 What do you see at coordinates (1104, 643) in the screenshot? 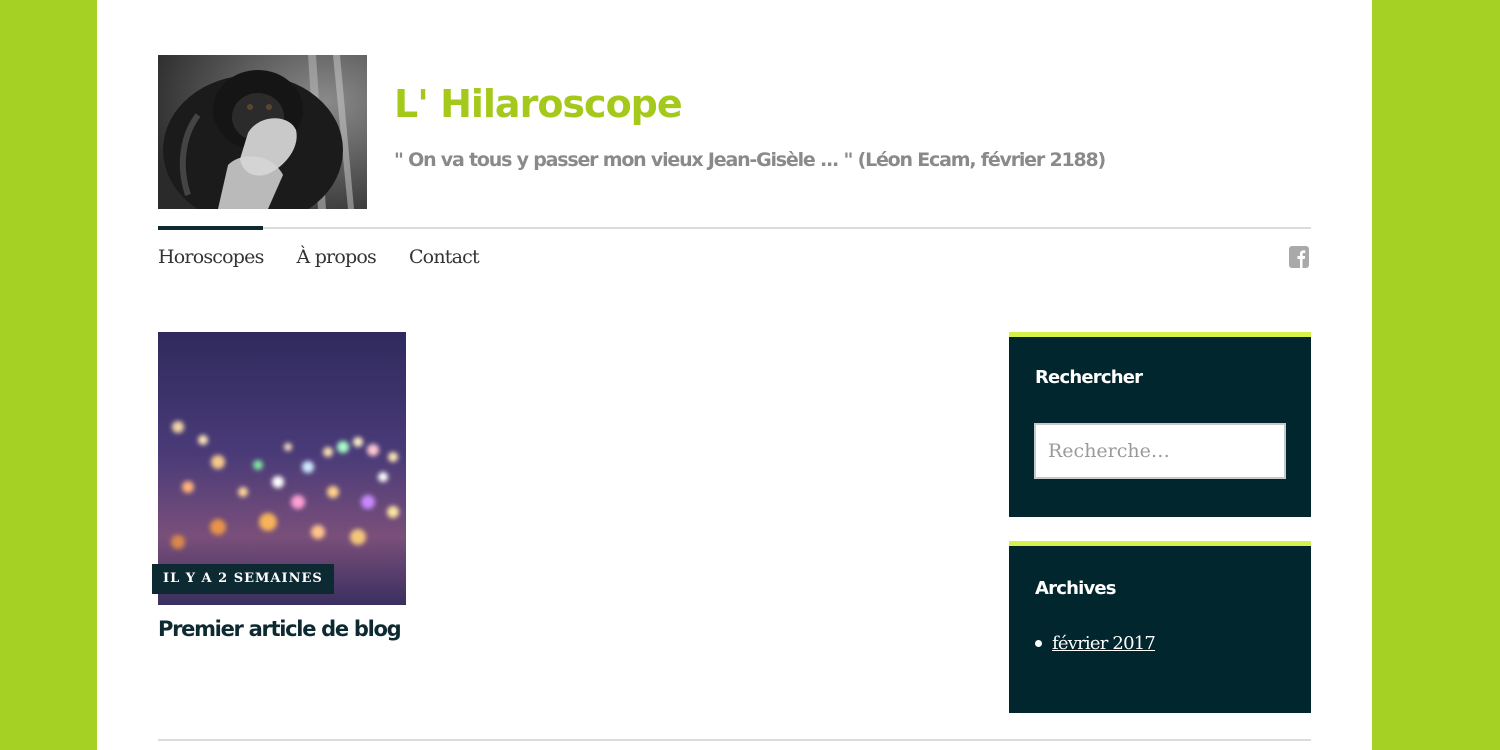
I see `archive-link: février 2017` at bounding box center [1104, 643].